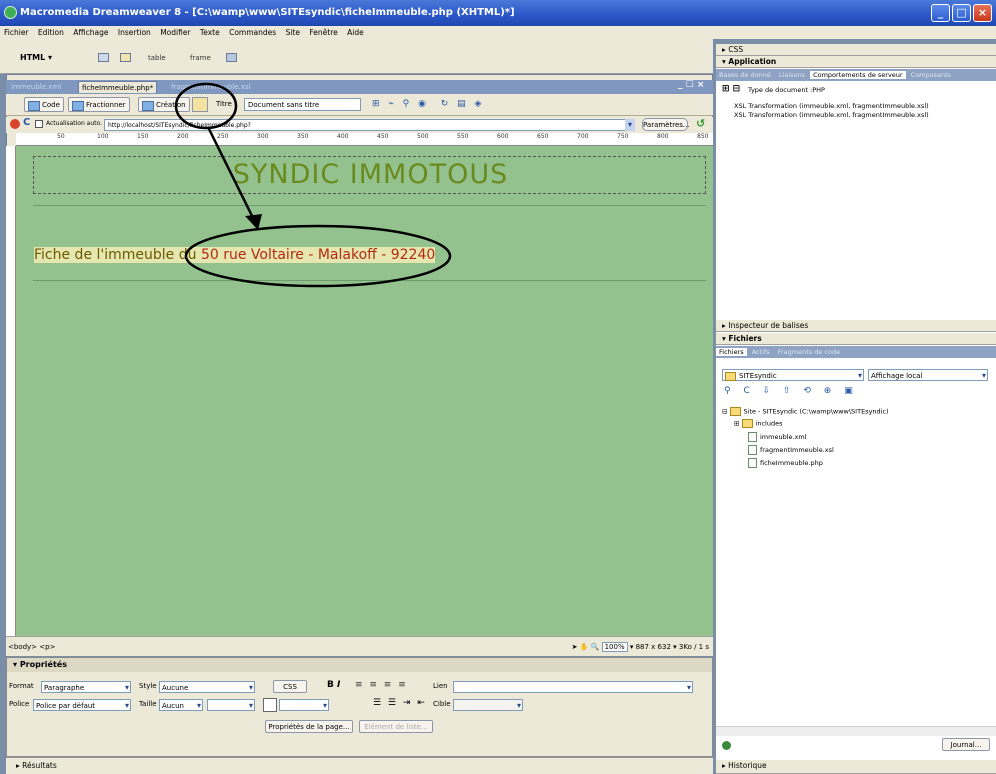 Image resolution: width=996 pixels, height=774 pixels. Describe the element at coordinates (253, 222) in the screenshot. I see `annotation-arrowhead` at that location.